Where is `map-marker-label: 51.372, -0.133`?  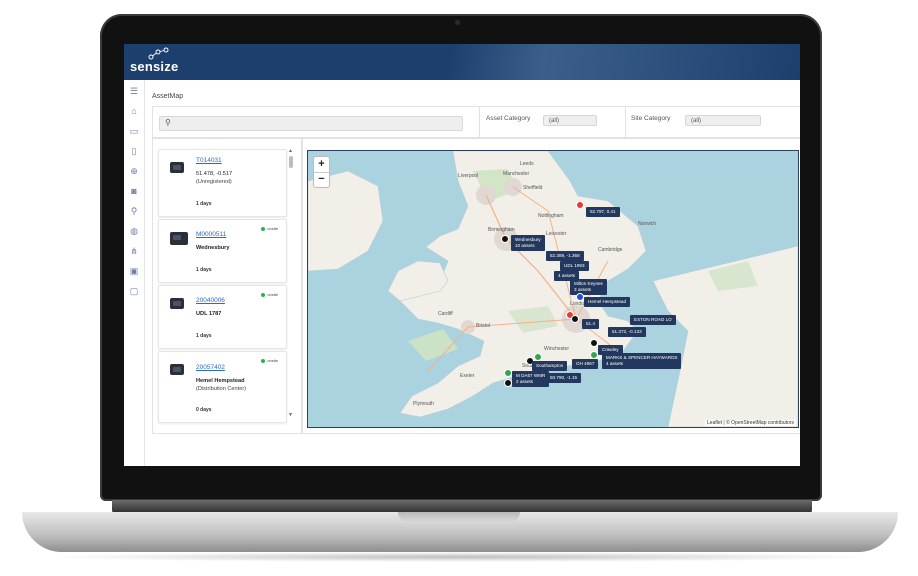
map-marker-label: 51.372, -0.133 is located at coordinates (627, 332).